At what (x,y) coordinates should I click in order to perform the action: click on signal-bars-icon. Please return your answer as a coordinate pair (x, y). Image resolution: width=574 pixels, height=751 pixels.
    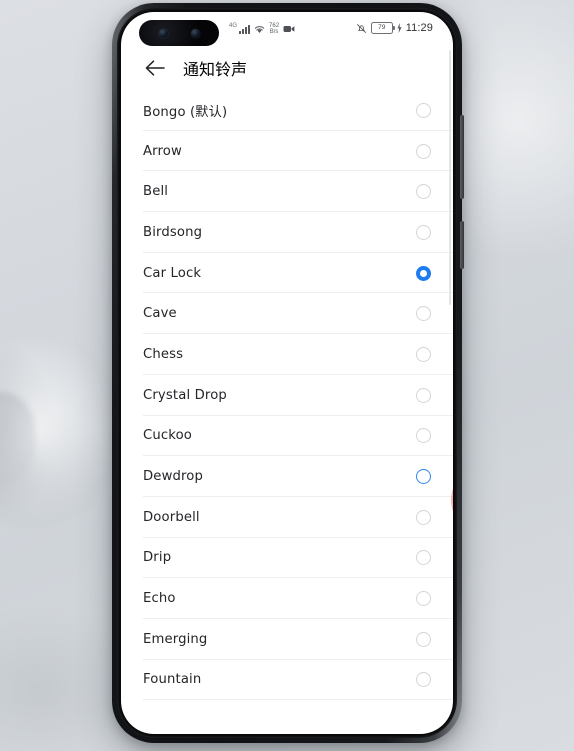
    Looking at the image, I should click on (245, 29).